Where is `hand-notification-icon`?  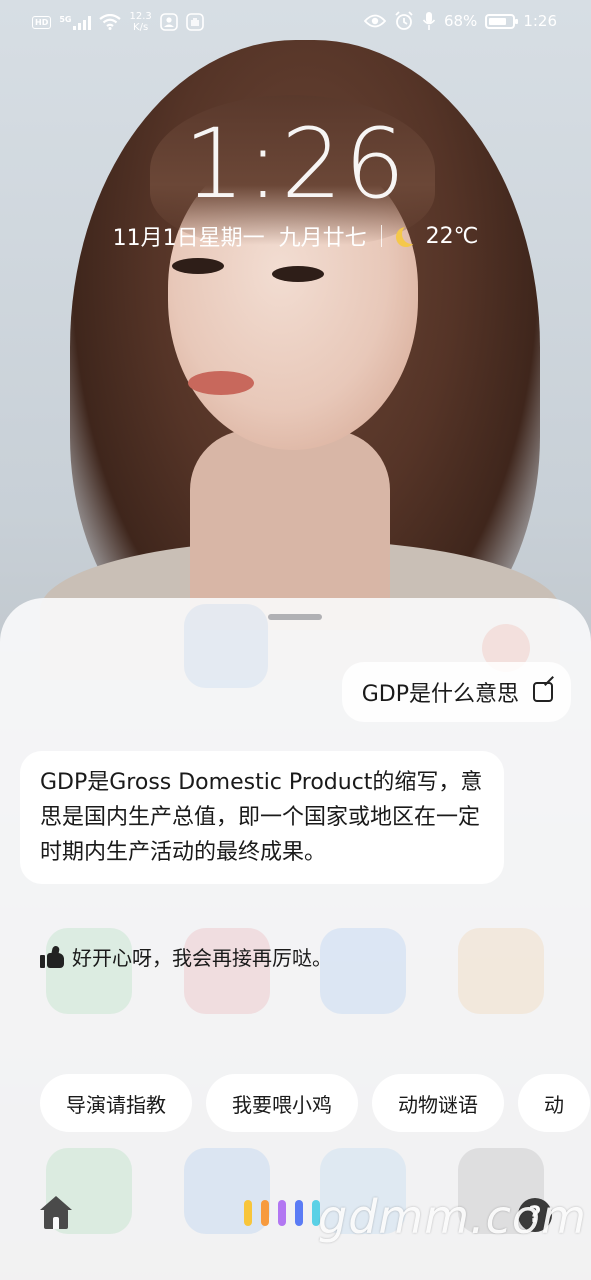 hand-notification-icon is located at coordinates (194, 22).